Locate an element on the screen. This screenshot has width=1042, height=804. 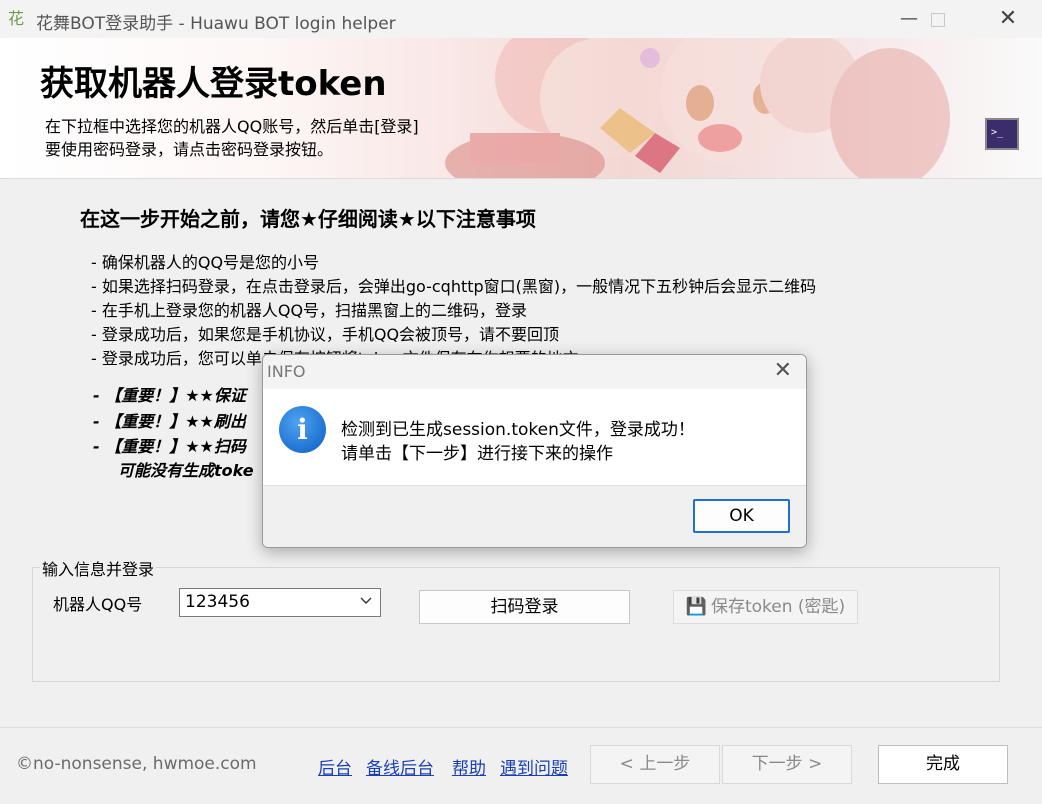
important-line: - 【重要！】★★刷出 is located at coordinates (169, 421).